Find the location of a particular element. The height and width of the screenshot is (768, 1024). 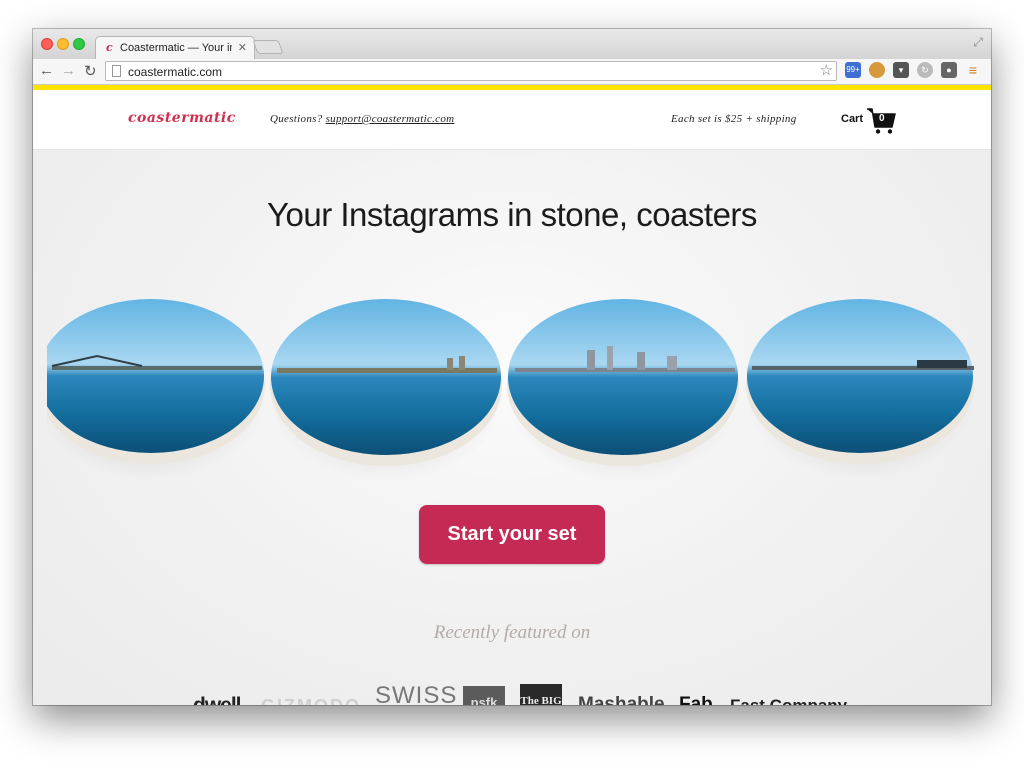

start-your-set-button: Start your set is located at coordinates (512, 534).